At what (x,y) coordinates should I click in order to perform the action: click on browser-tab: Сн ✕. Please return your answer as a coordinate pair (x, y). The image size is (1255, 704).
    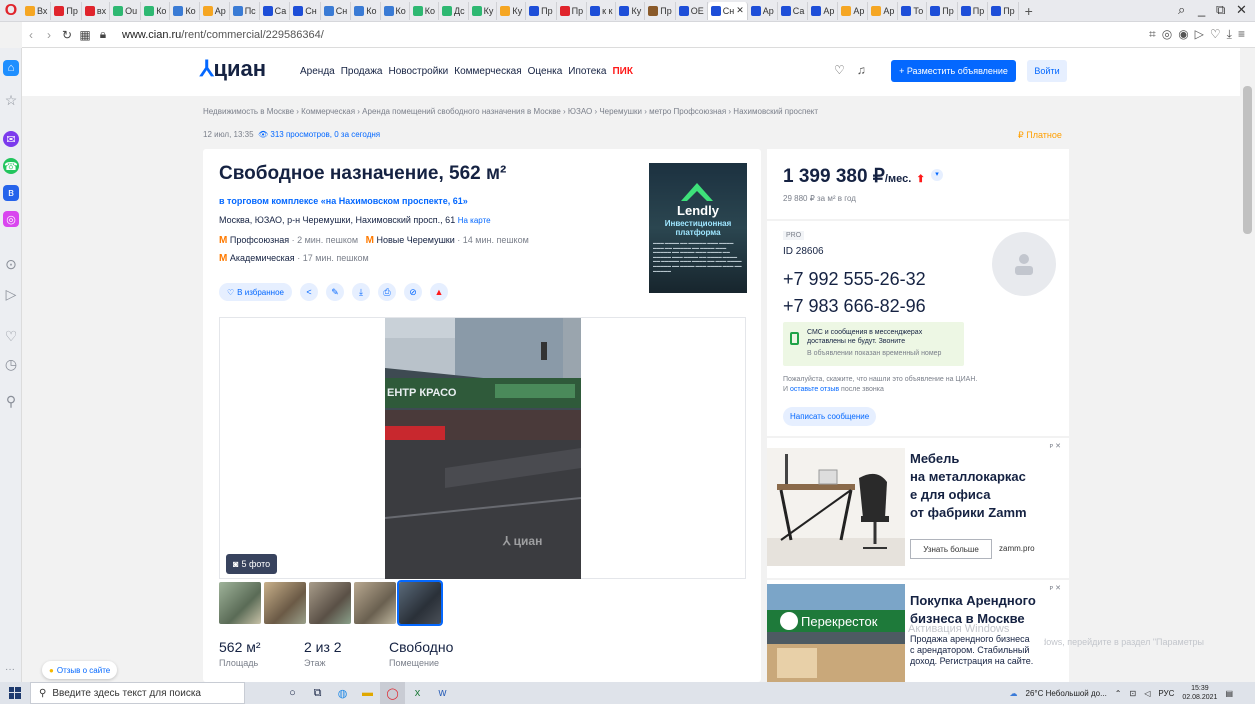
    Looking at the image, I should click on (727, 10).